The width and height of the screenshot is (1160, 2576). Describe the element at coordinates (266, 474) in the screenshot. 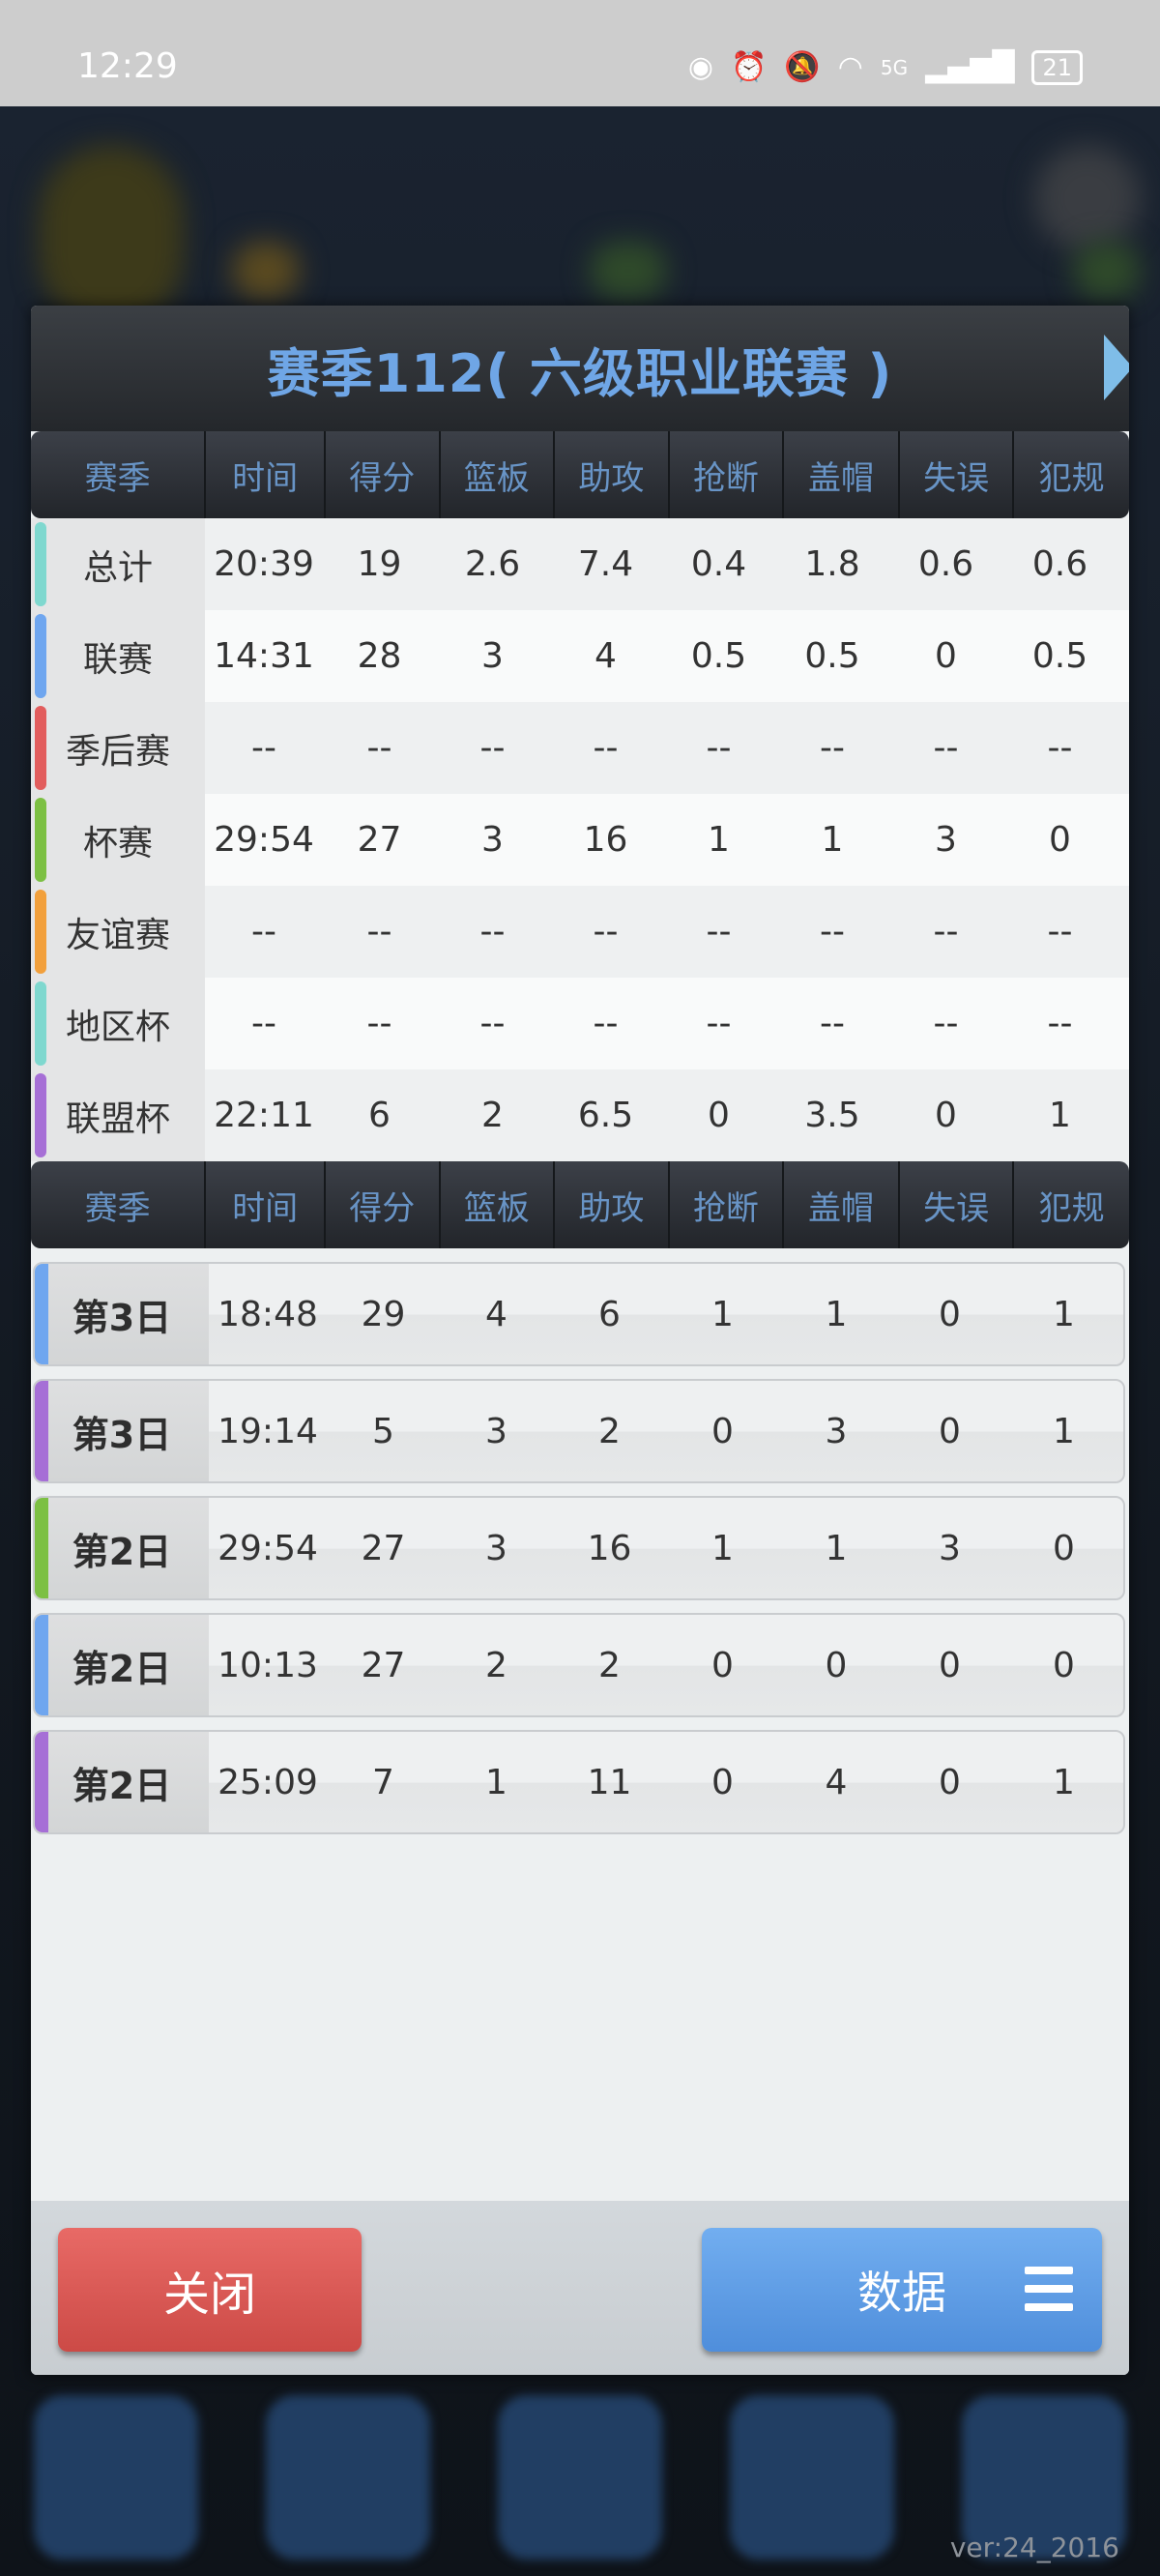

I see `column-header: 时间` at that location.